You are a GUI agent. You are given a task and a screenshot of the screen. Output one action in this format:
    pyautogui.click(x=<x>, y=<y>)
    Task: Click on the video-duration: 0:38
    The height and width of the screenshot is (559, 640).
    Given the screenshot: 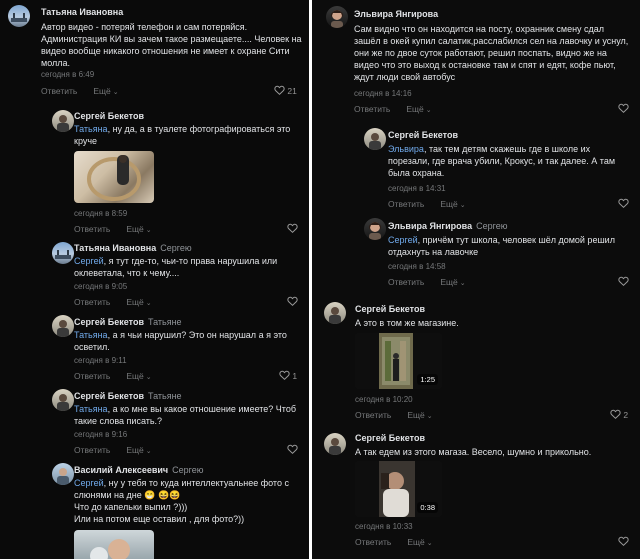 What is the action you would take?
    pyautogui.click(x=427, y=507)
    